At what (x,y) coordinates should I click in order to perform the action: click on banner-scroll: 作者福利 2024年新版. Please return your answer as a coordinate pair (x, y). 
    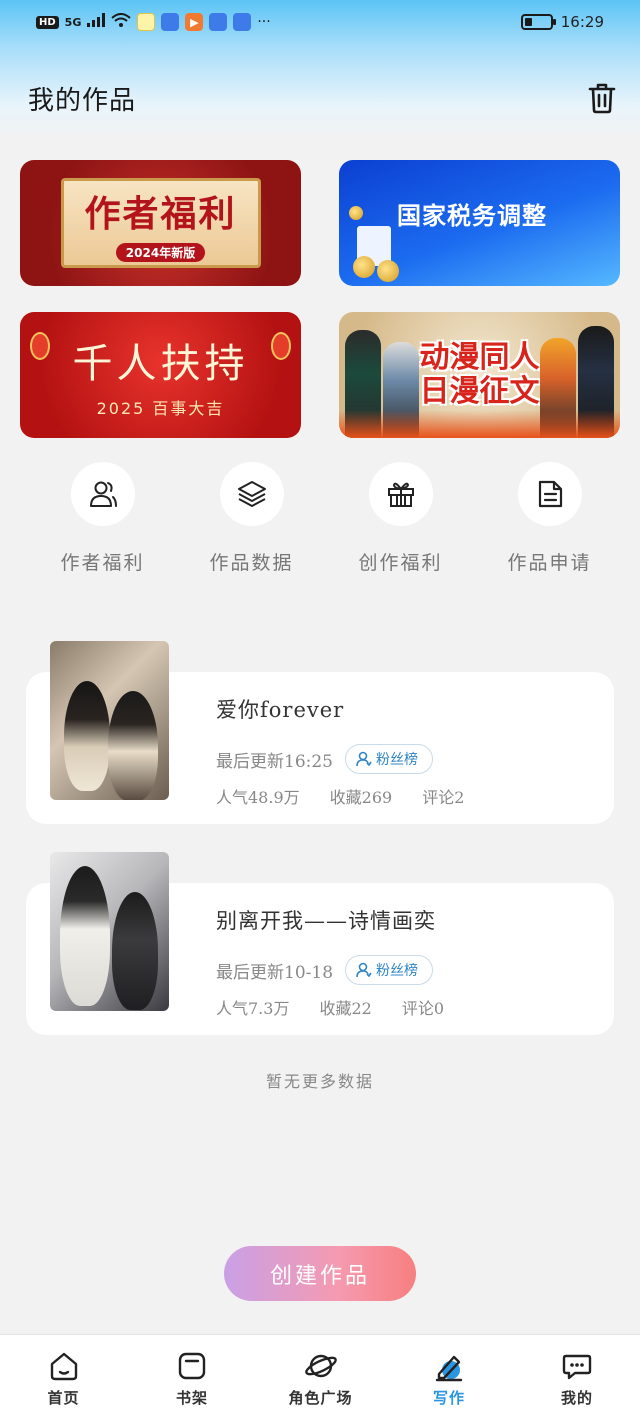
    Looking at the image, I should click on (160, 223).